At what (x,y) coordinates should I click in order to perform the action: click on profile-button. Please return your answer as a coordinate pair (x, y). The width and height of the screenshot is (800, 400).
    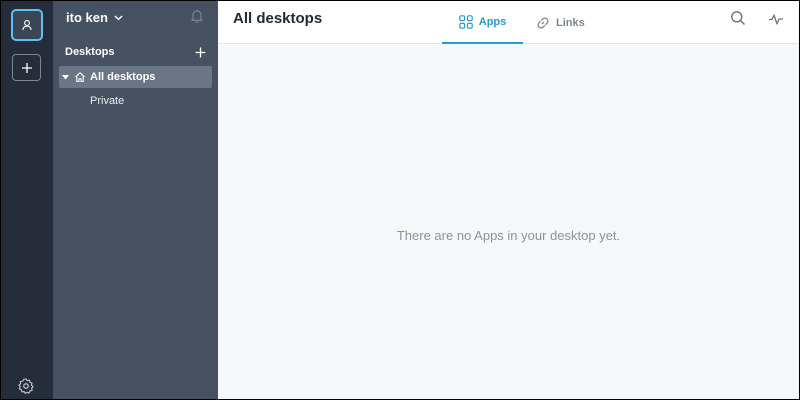
    Looking at the image, I should click on (27, 25).